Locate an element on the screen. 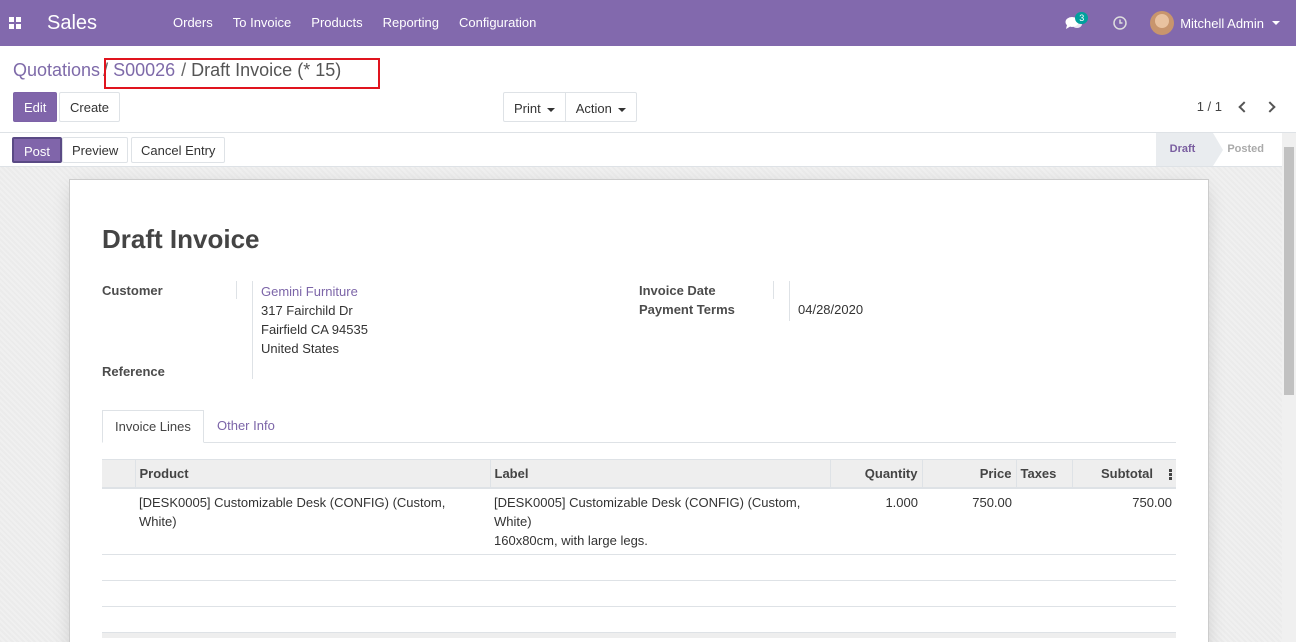  menu-orders: Orders is located at coordinates (193, 23).